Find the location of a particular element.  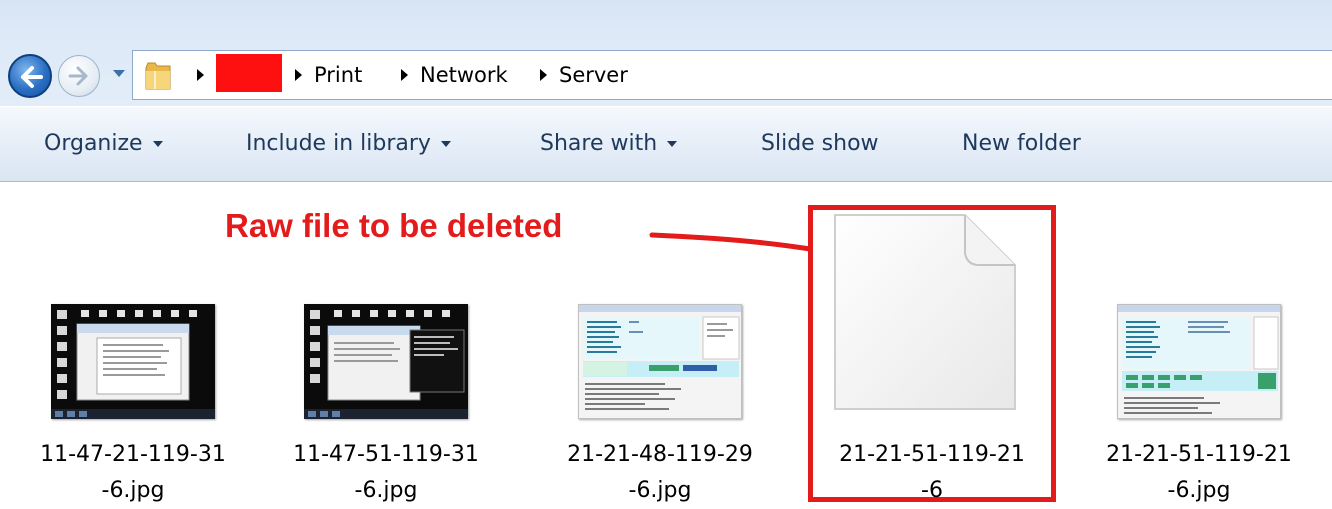

slide-show-label: Slide show is located at coordinates (820, 143).